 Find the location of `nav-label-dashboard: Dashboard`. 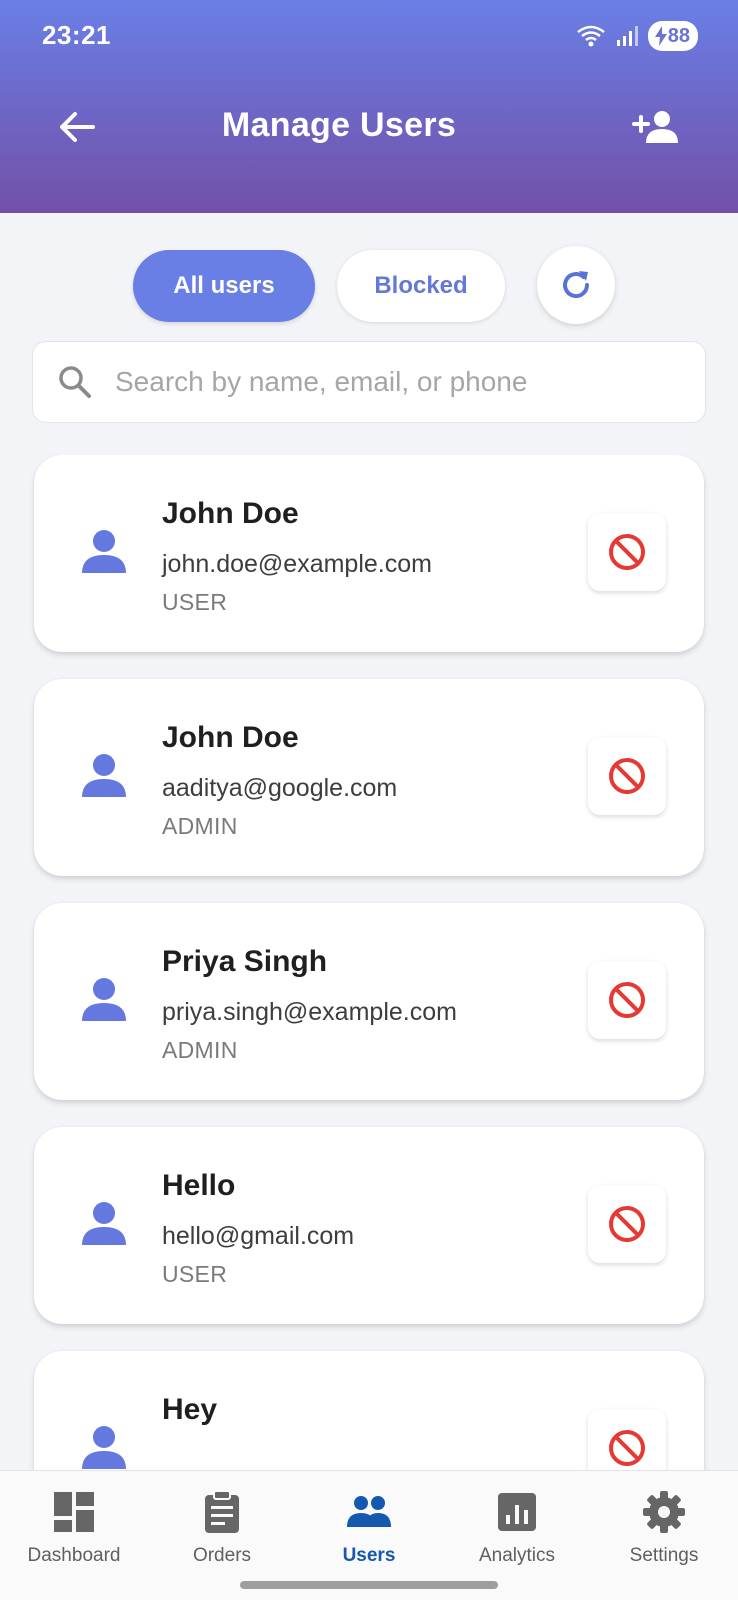

nav-label-dashboard: Dashboard is located at coordinates (74, 1555).